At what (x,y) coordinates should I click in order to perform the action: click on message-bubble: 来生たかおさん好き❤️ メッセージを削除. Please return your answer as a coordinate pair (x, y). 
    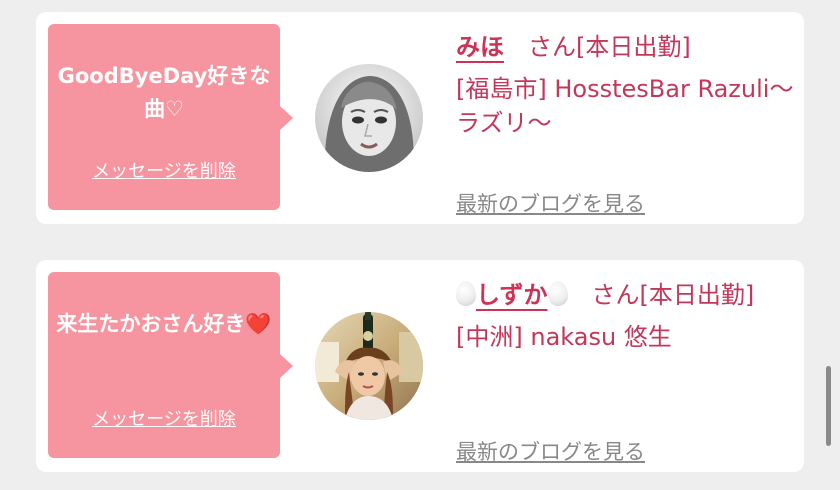
    Looking at the image, I should click on (170, 365).